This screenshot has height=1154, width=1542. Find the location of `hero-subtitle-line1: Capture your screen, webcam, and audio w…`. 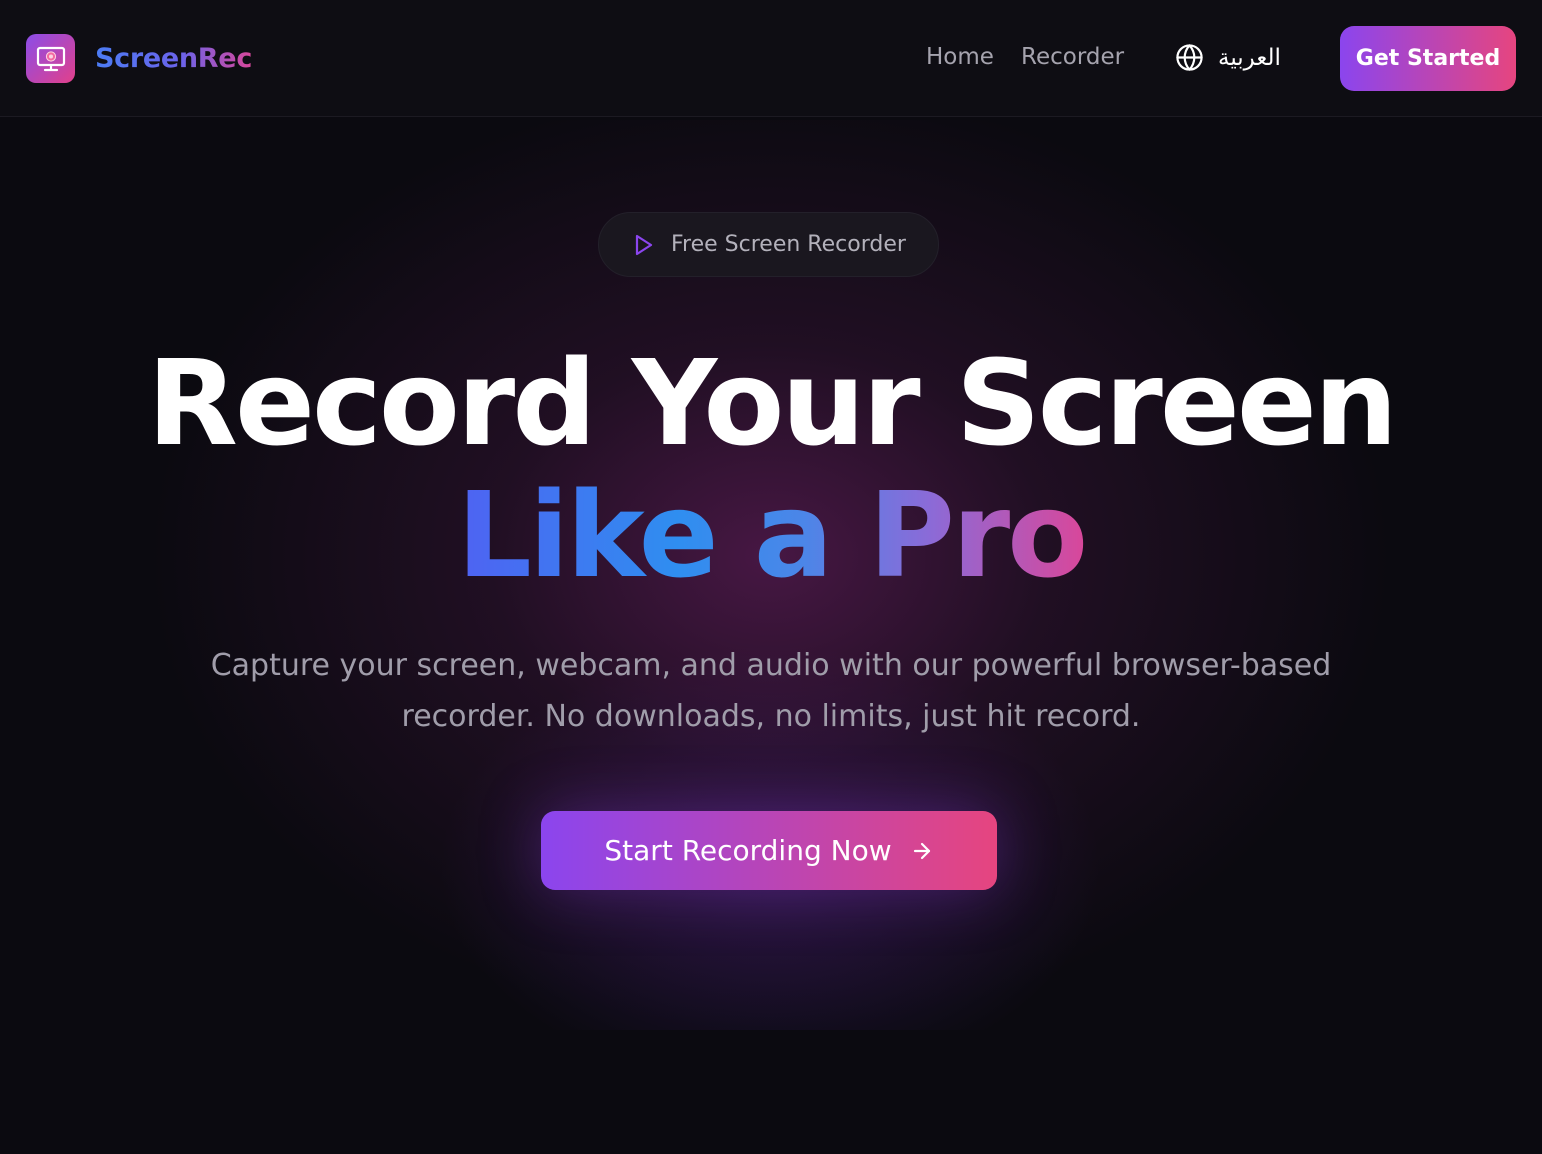

hero-subtitle-line1: Capture your screen, webcam, and audio w… is located at coordinates (771, 665).